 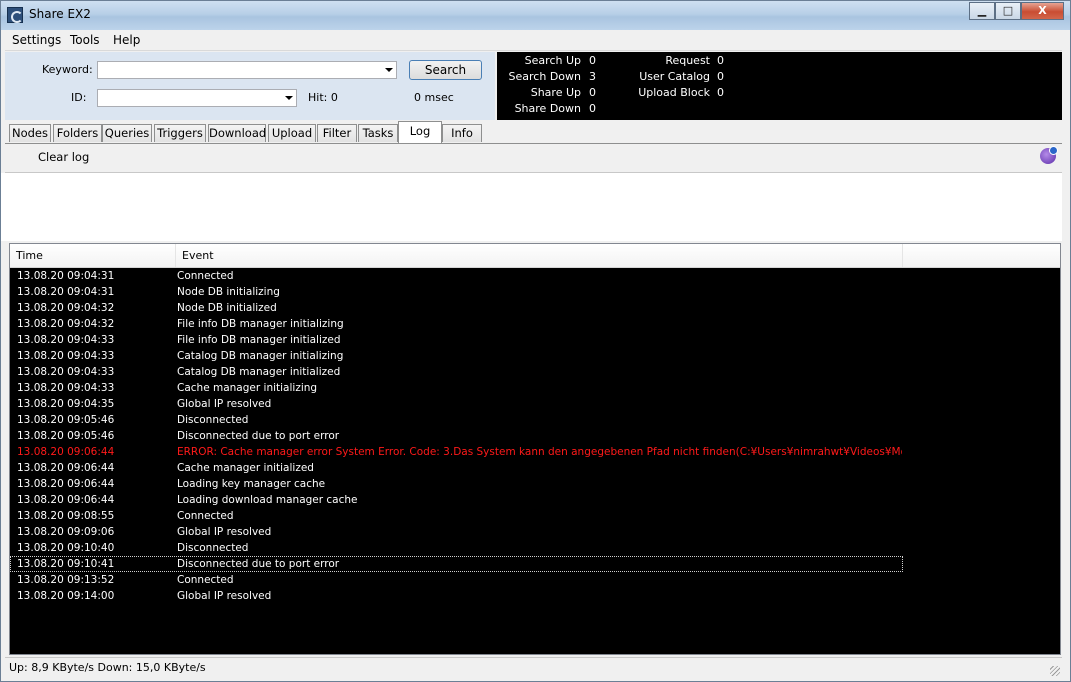 I want to click on tab-filter: Filter, so click(x=337, y=133).